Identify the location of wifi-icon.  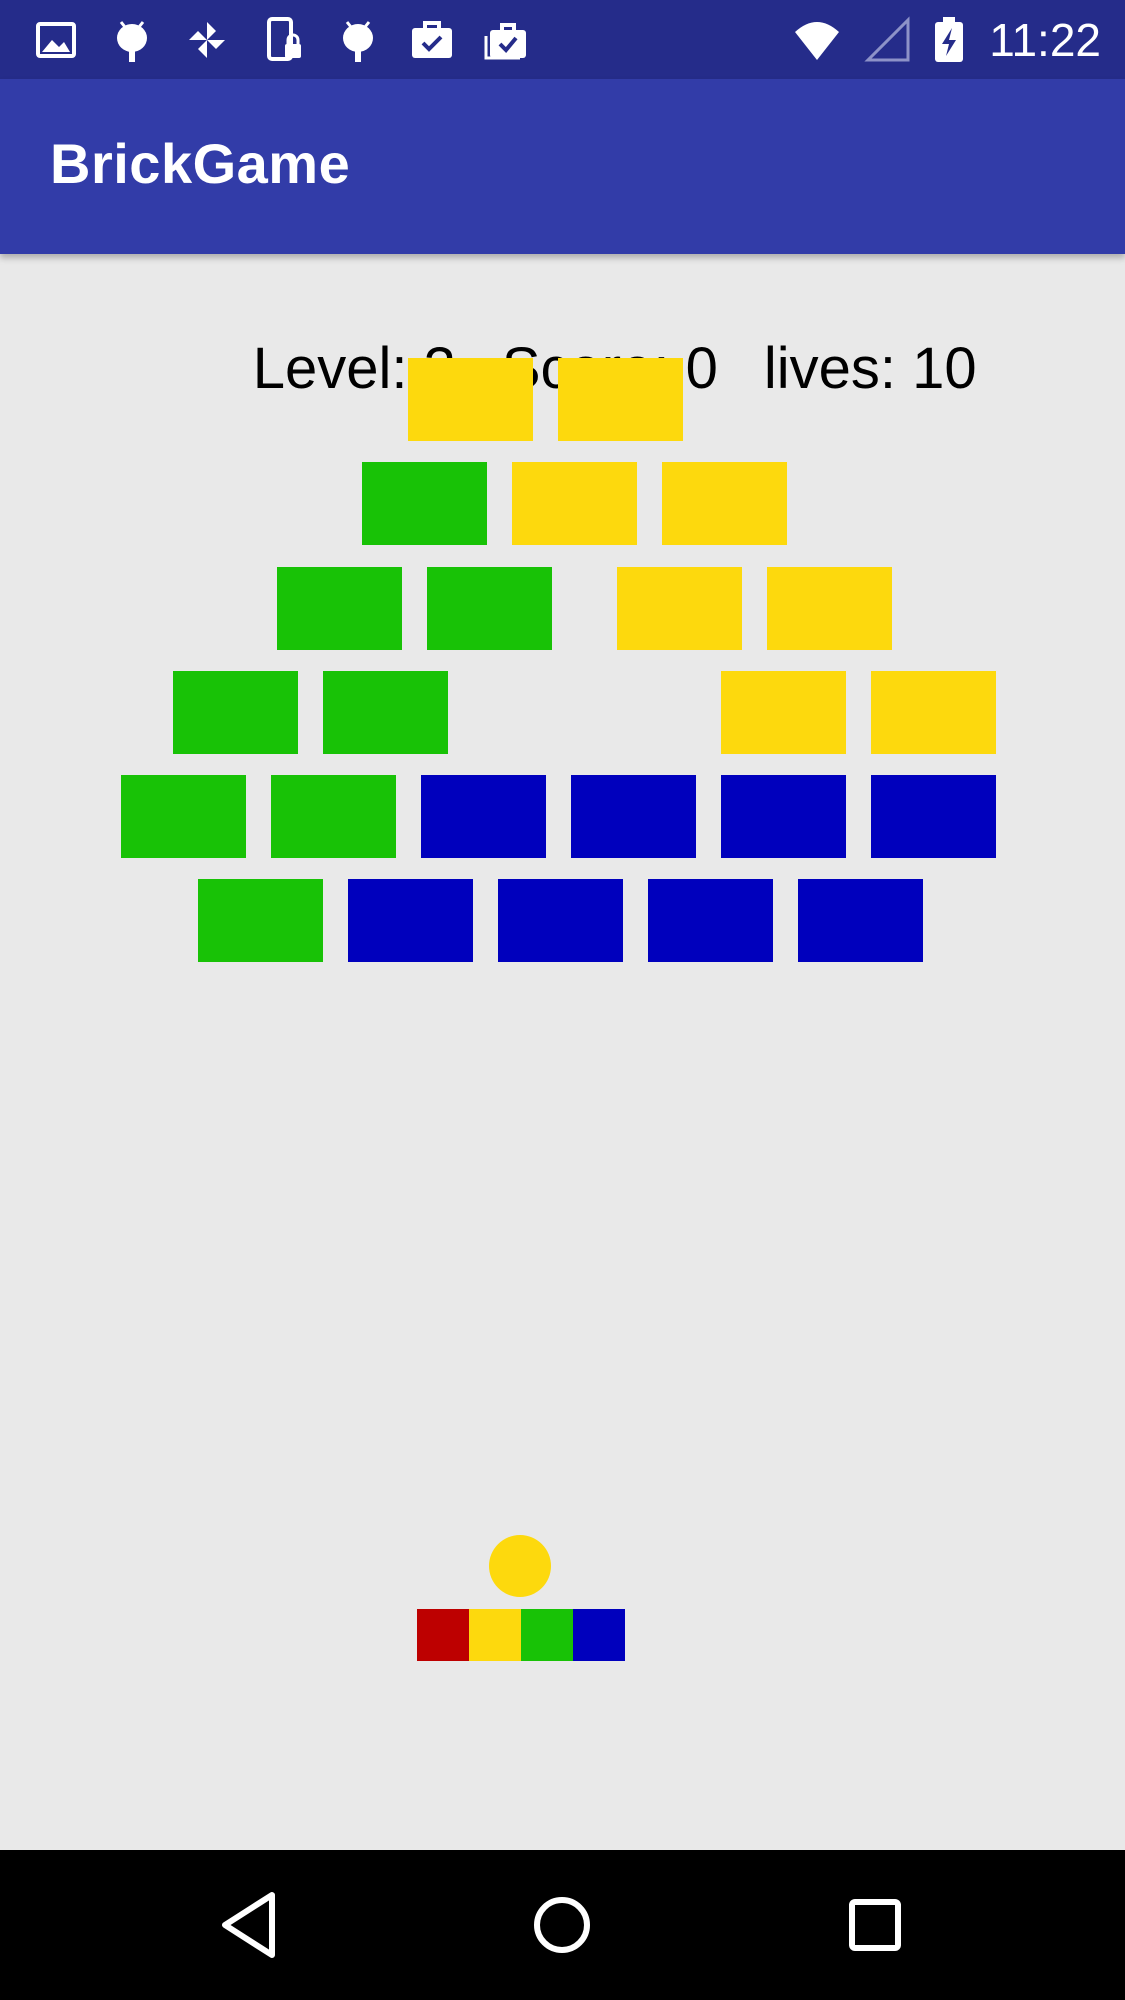
(817, 41).